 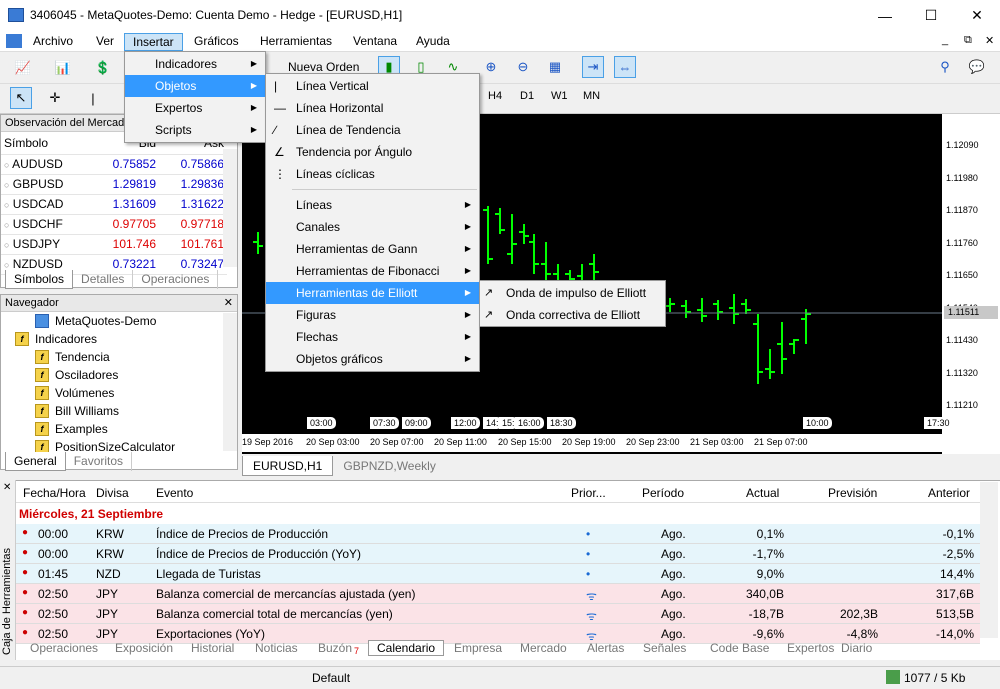 What do you see at coordinates (39, 279) in the screenshot?
I see `tab-simbolos: Símbolos` at bounding box center [39, 279].